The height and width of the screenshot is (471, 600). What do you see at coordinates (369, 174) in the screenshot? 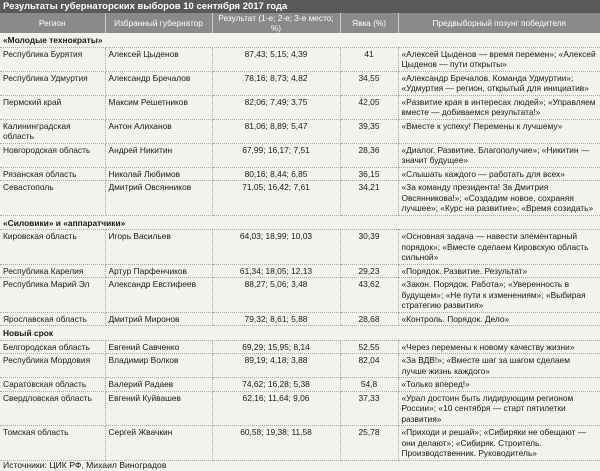
I see `turnout-cell: 36,15` at bounding box center [369, 174].